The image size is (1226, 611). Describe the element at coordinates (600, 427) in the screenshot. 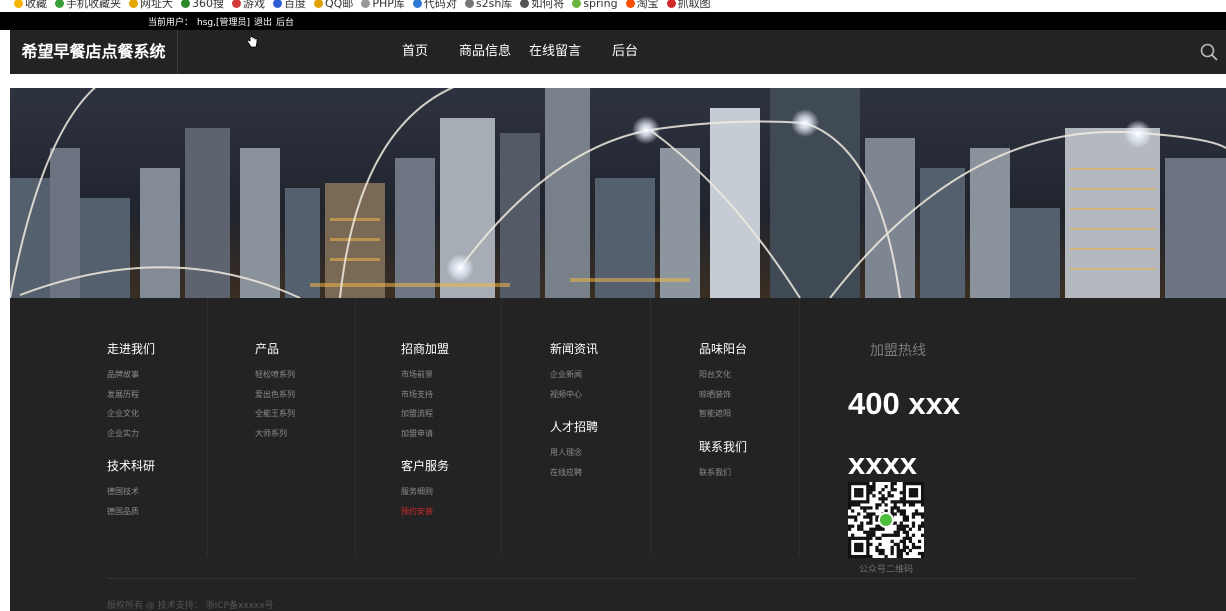

I see `footer-column-news: 新闻资讯 企业新闻 视频中心 人才招聘 用人理念 在线应聘` at that location.